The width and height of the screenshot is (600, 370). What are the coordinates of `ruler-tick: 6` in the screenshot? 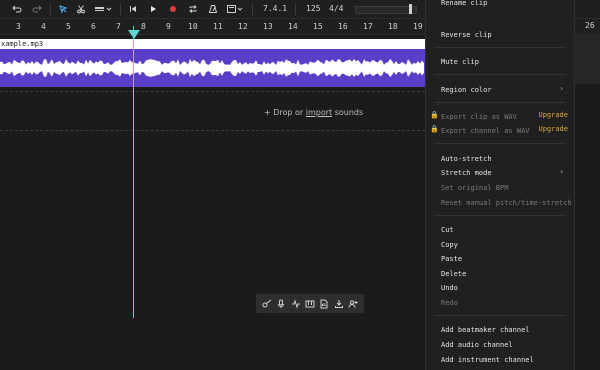 It's located at (93, 26).